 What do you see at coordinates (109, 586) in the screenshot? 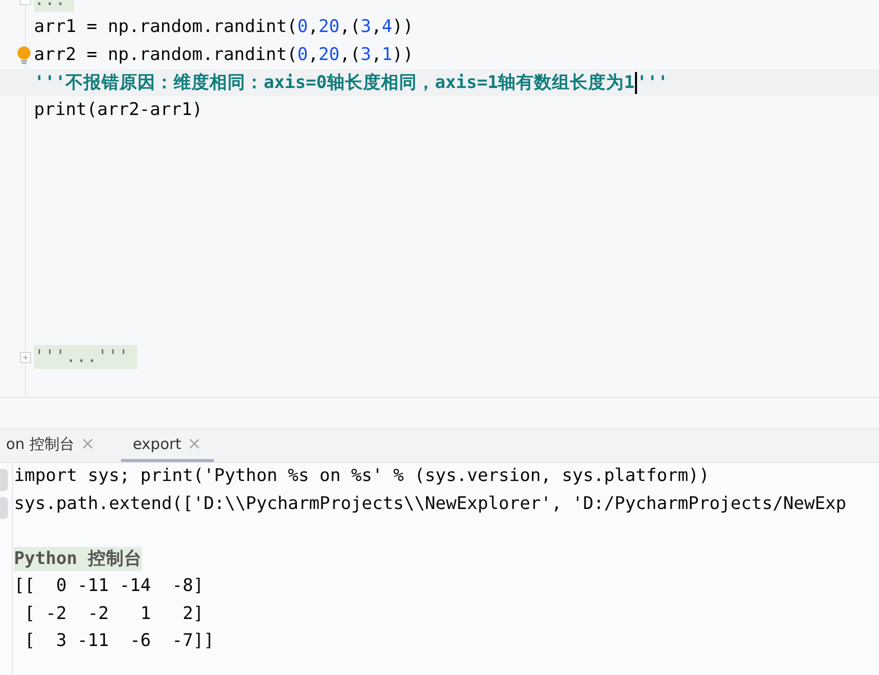
I see `console-output: [[ 0 -11 -14 -8]` at bounding box center [109, 586].